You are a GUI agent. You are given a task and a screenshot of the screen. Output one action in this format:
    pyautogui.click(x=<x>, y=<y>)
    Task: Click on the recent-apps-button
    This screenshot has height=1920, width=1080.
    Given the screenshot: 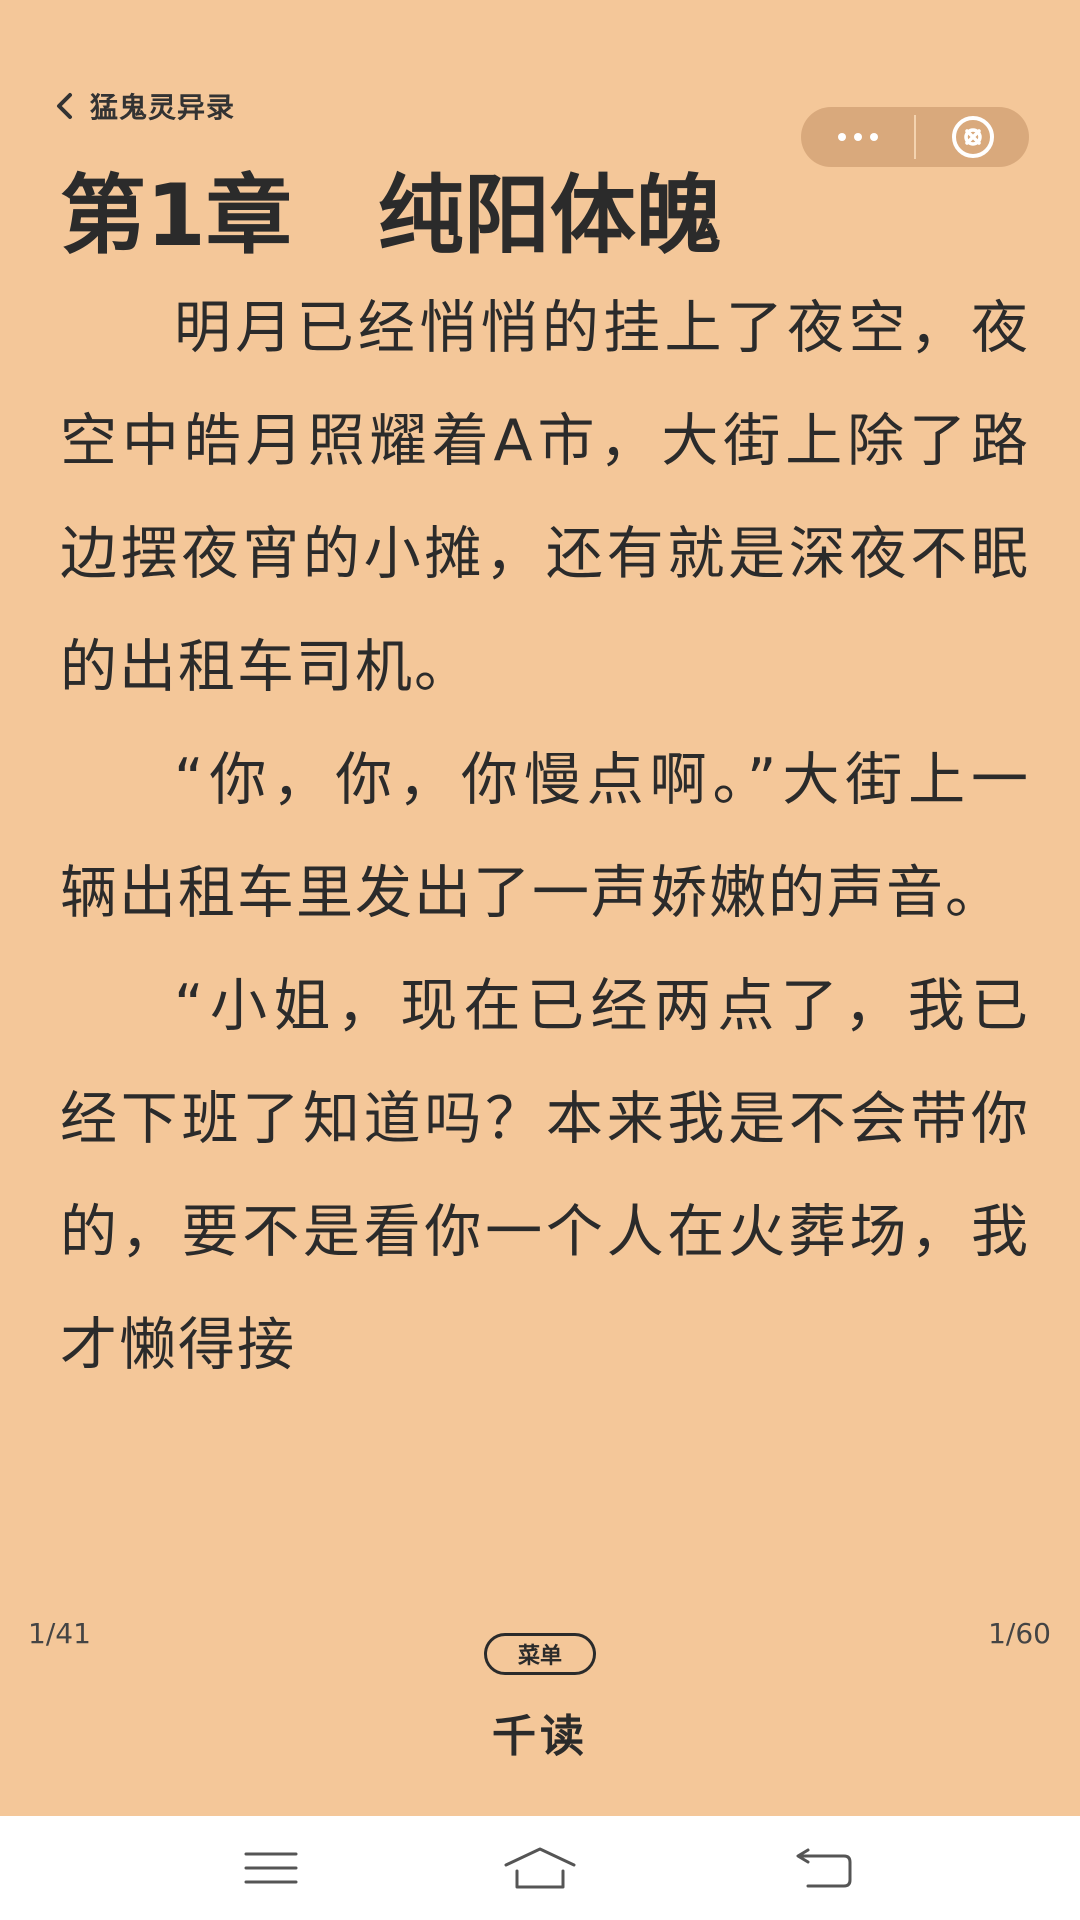 What is the action you would take?
    pyautogui.click(x=271, y=1868)
    